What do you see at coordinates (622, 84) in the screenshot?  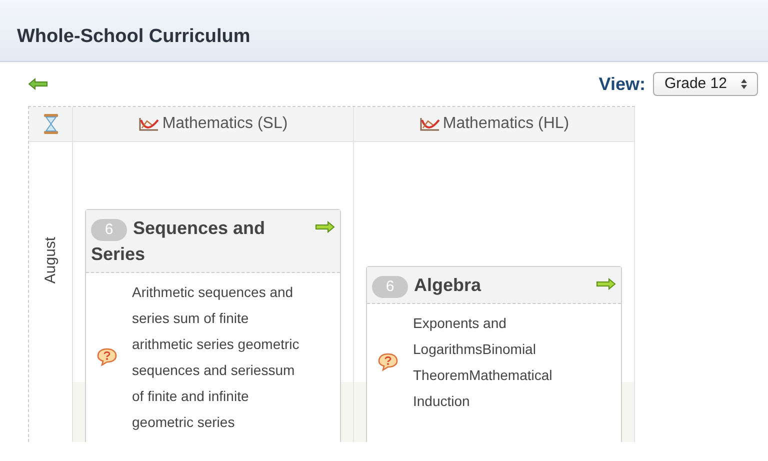 I see `view-label: View:` at bounding box center [622, 84].